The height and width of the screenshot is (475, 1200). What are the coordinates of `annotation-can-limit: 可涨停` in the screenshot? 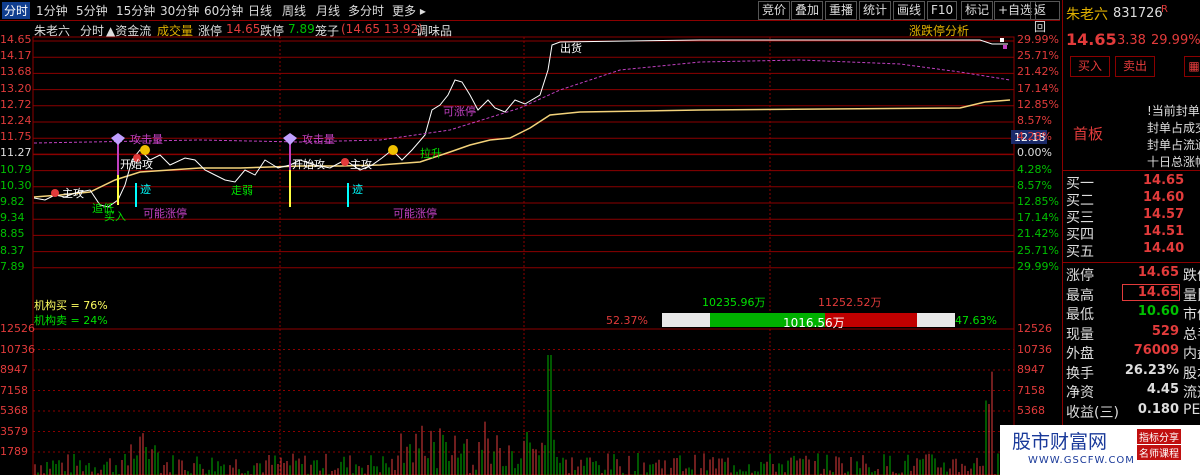 It's located at (459, 111).